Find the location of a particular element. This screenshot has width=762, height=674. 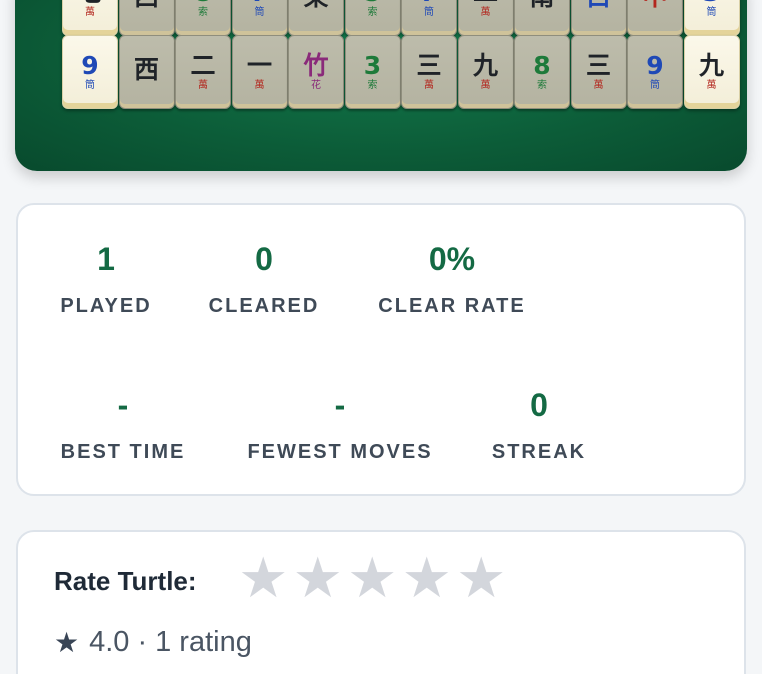

mahjong-tile: 竹花 is located at coordinates (316, 72).